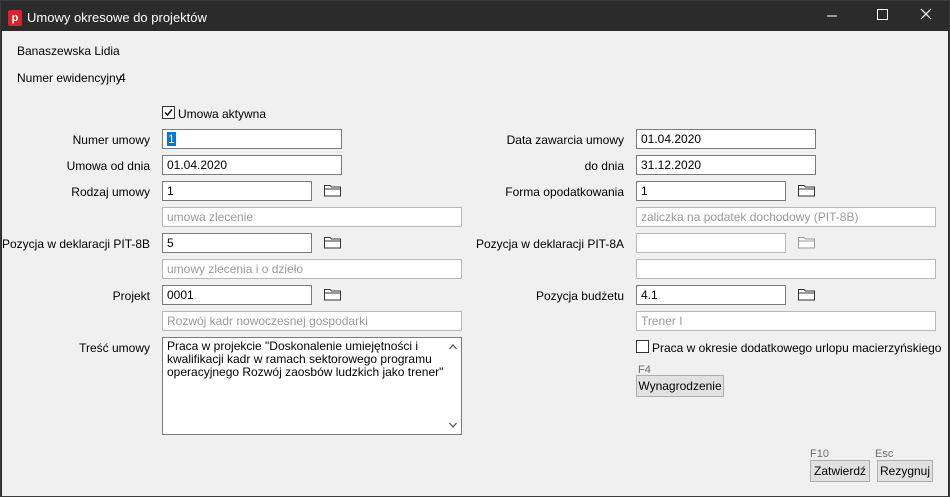  What do you see at coordinates (111, 140) in the screenshot?
I see `contract-number-label: Numer umowy` at bounding box center [111, 140].